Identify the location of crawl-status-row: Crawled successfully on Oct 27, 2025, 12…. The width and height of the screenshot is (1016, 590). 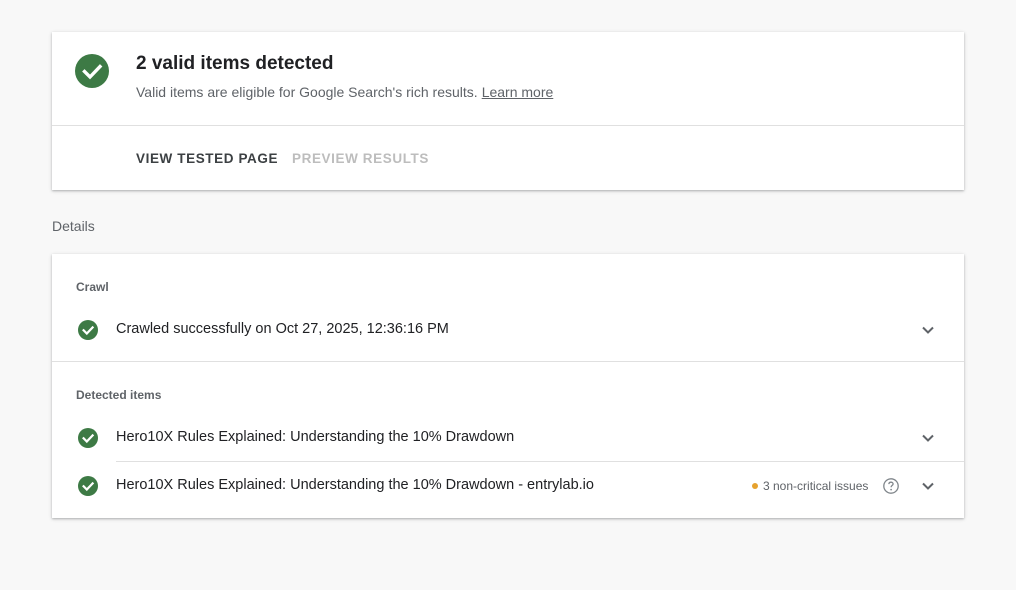
(508, 330).